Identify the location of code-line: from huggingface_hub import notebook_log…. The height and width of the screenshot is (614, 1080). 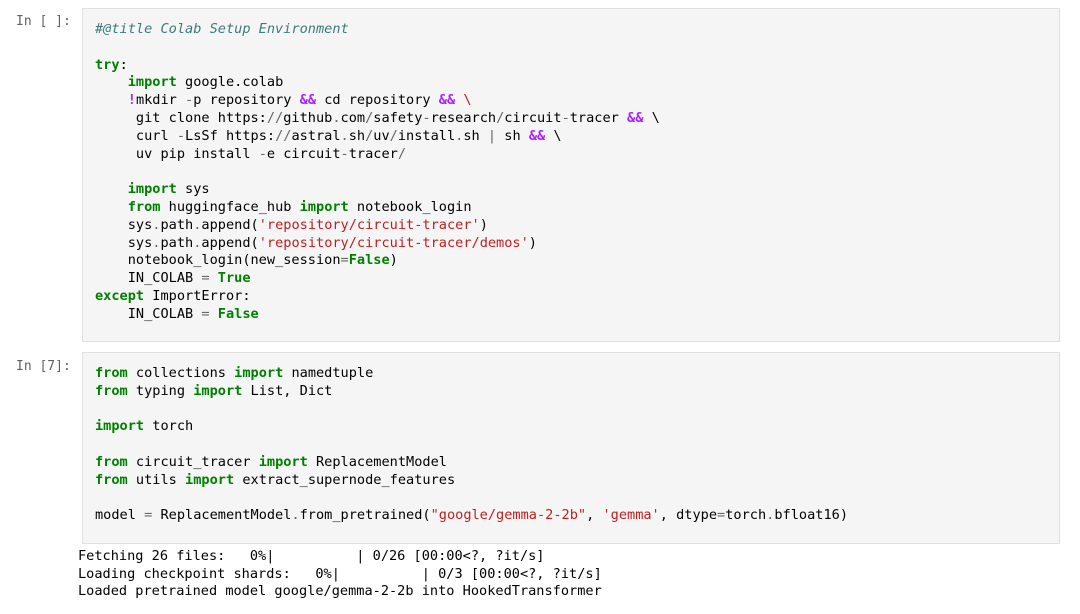
(377, 208).